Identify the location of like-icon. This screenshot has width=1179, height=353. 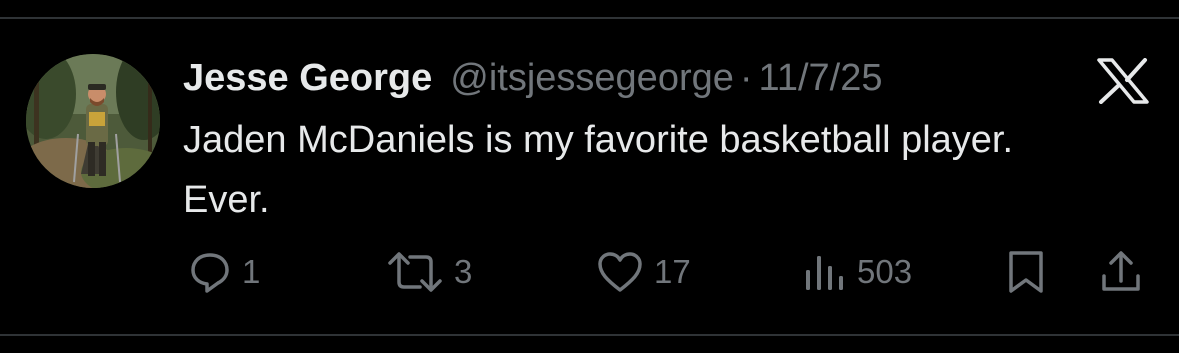
(620, 272).